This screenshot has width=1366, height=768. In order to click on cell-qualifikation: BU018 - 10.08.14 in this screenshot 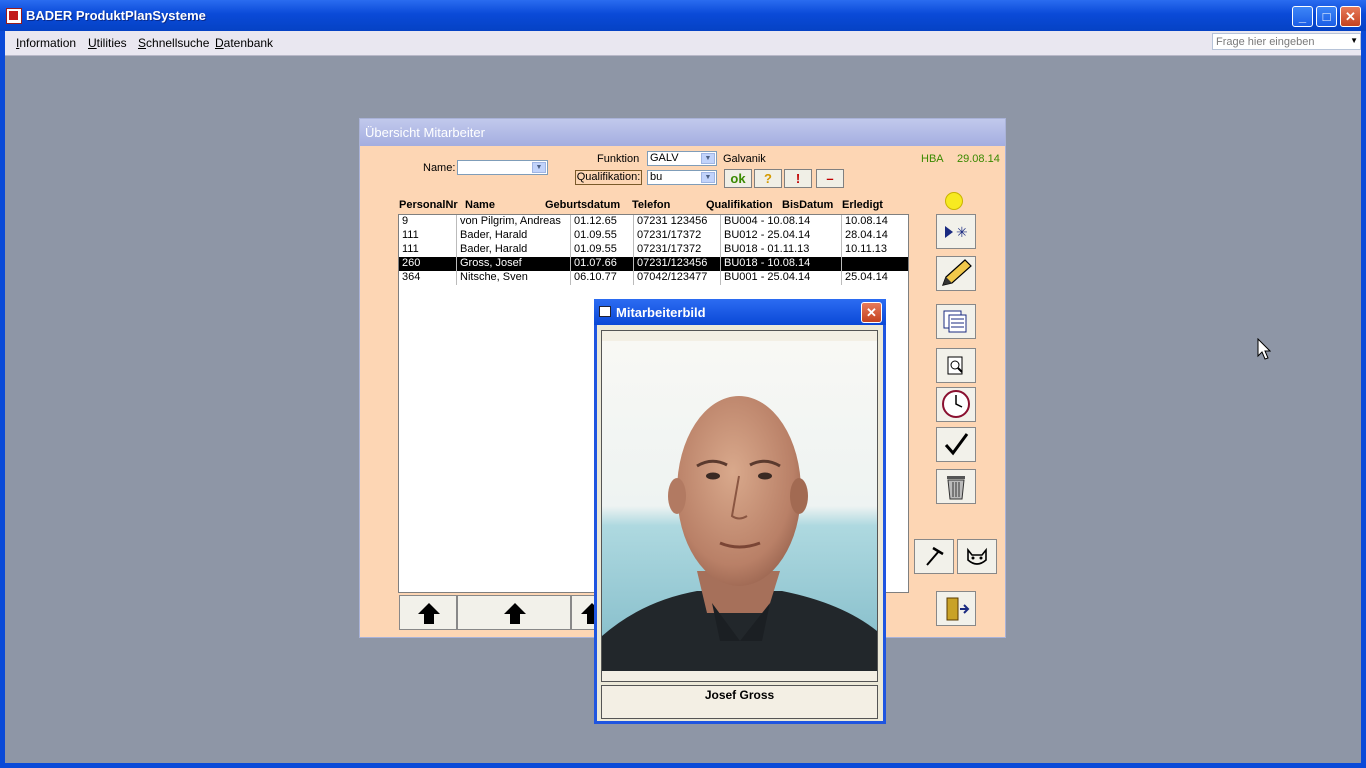, I will do `click(781, 264)`.